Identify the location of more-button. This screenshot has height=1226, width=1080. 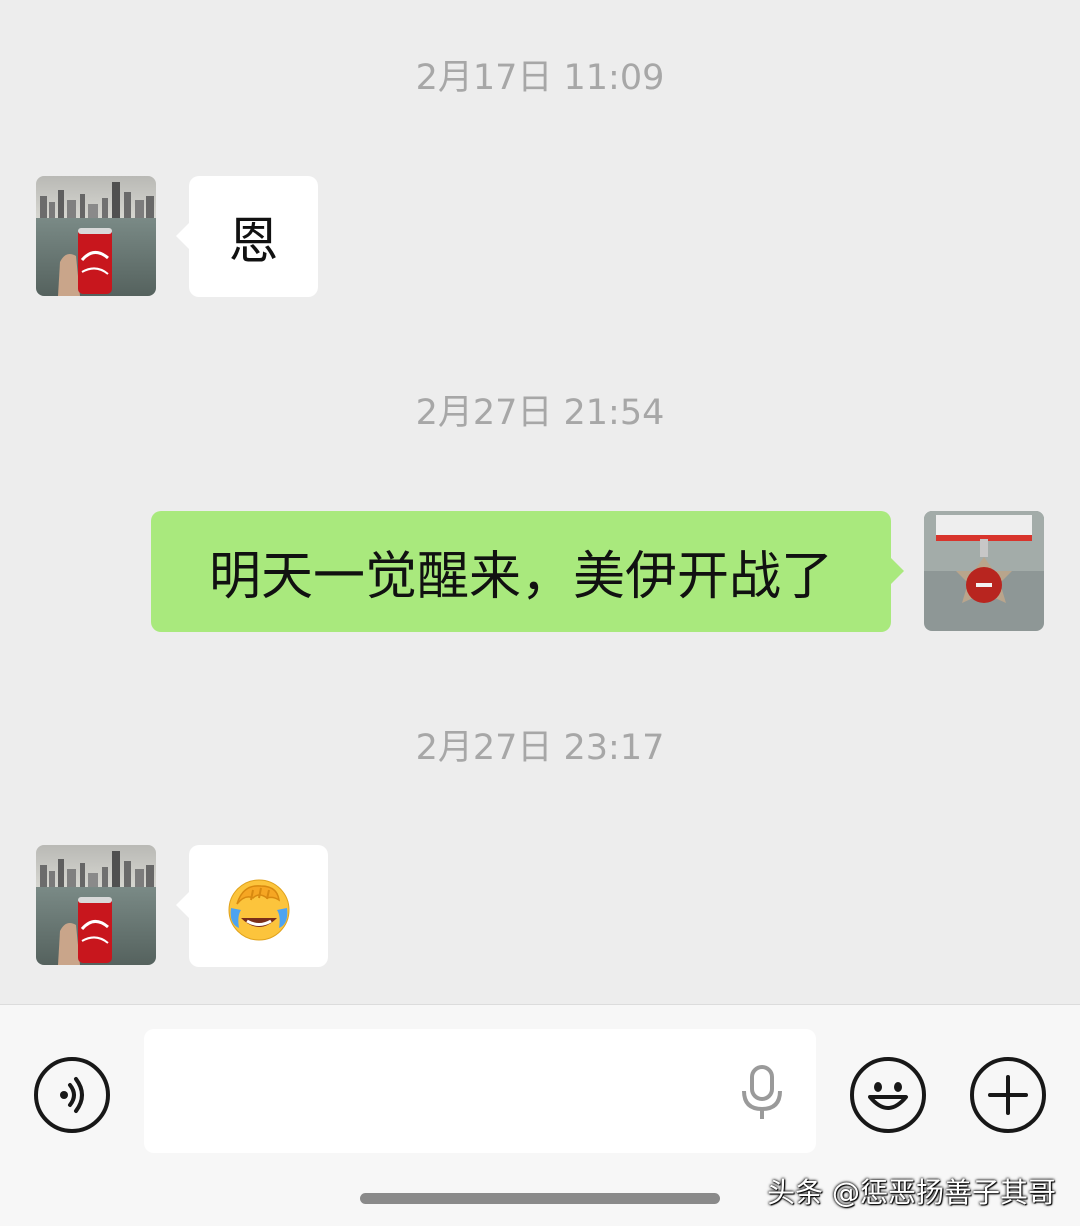
(1008, 1095).